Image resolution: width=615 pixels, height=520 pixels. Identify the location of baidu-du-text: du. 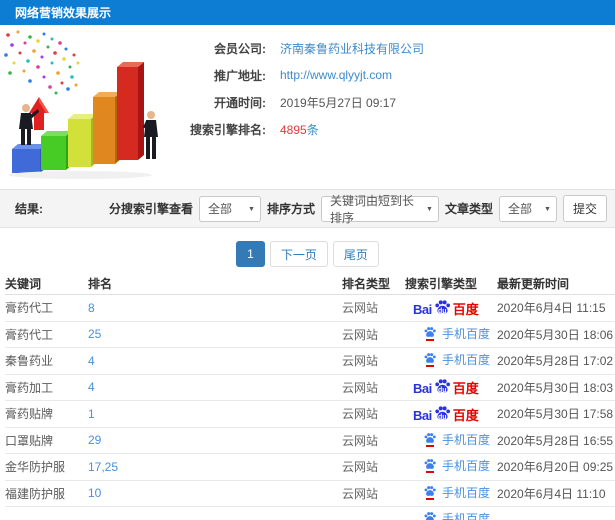
(442, 417).